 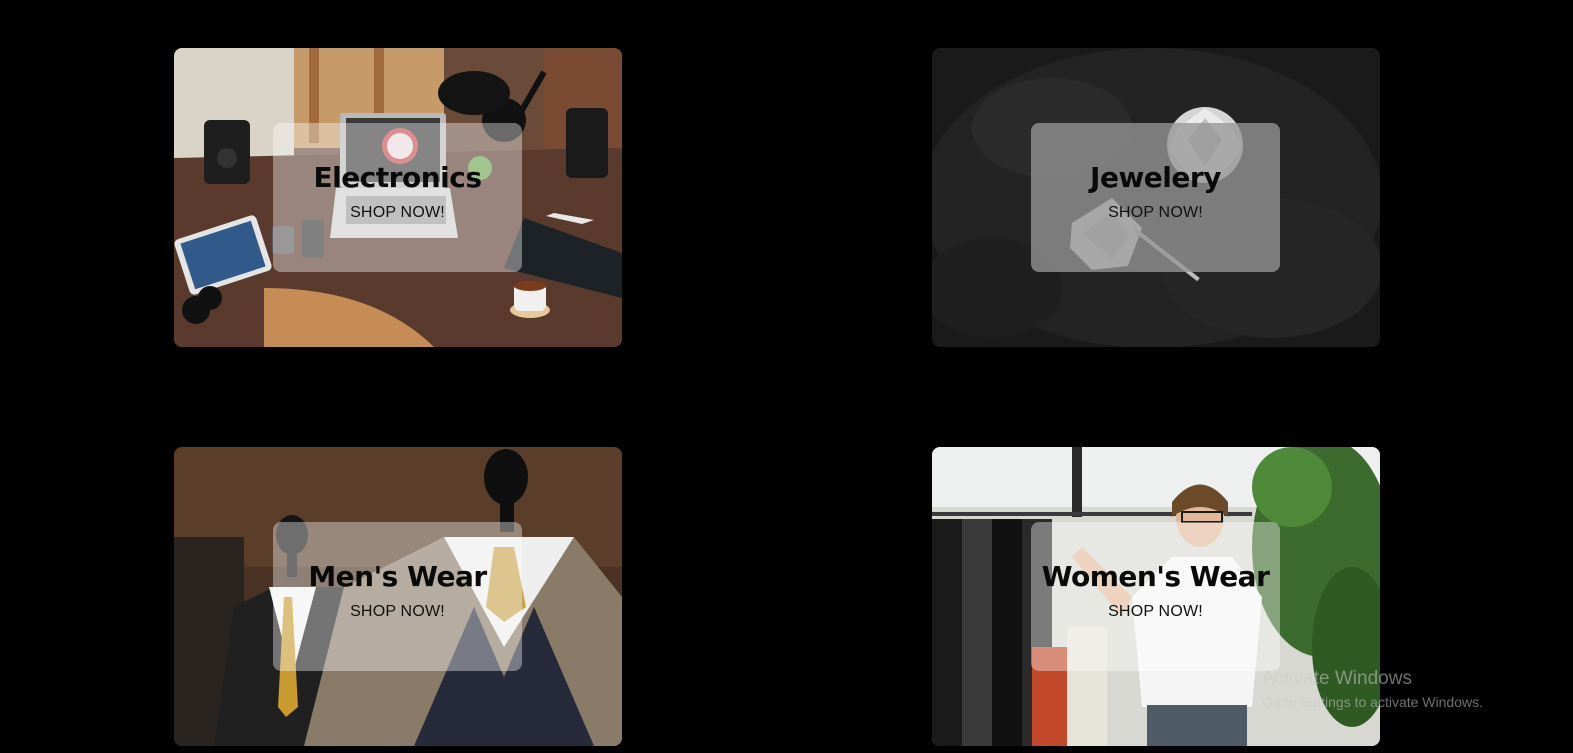 I want to click on category-card-electronics: Electronics SHOP NOW!, so click(x=398, y=197).